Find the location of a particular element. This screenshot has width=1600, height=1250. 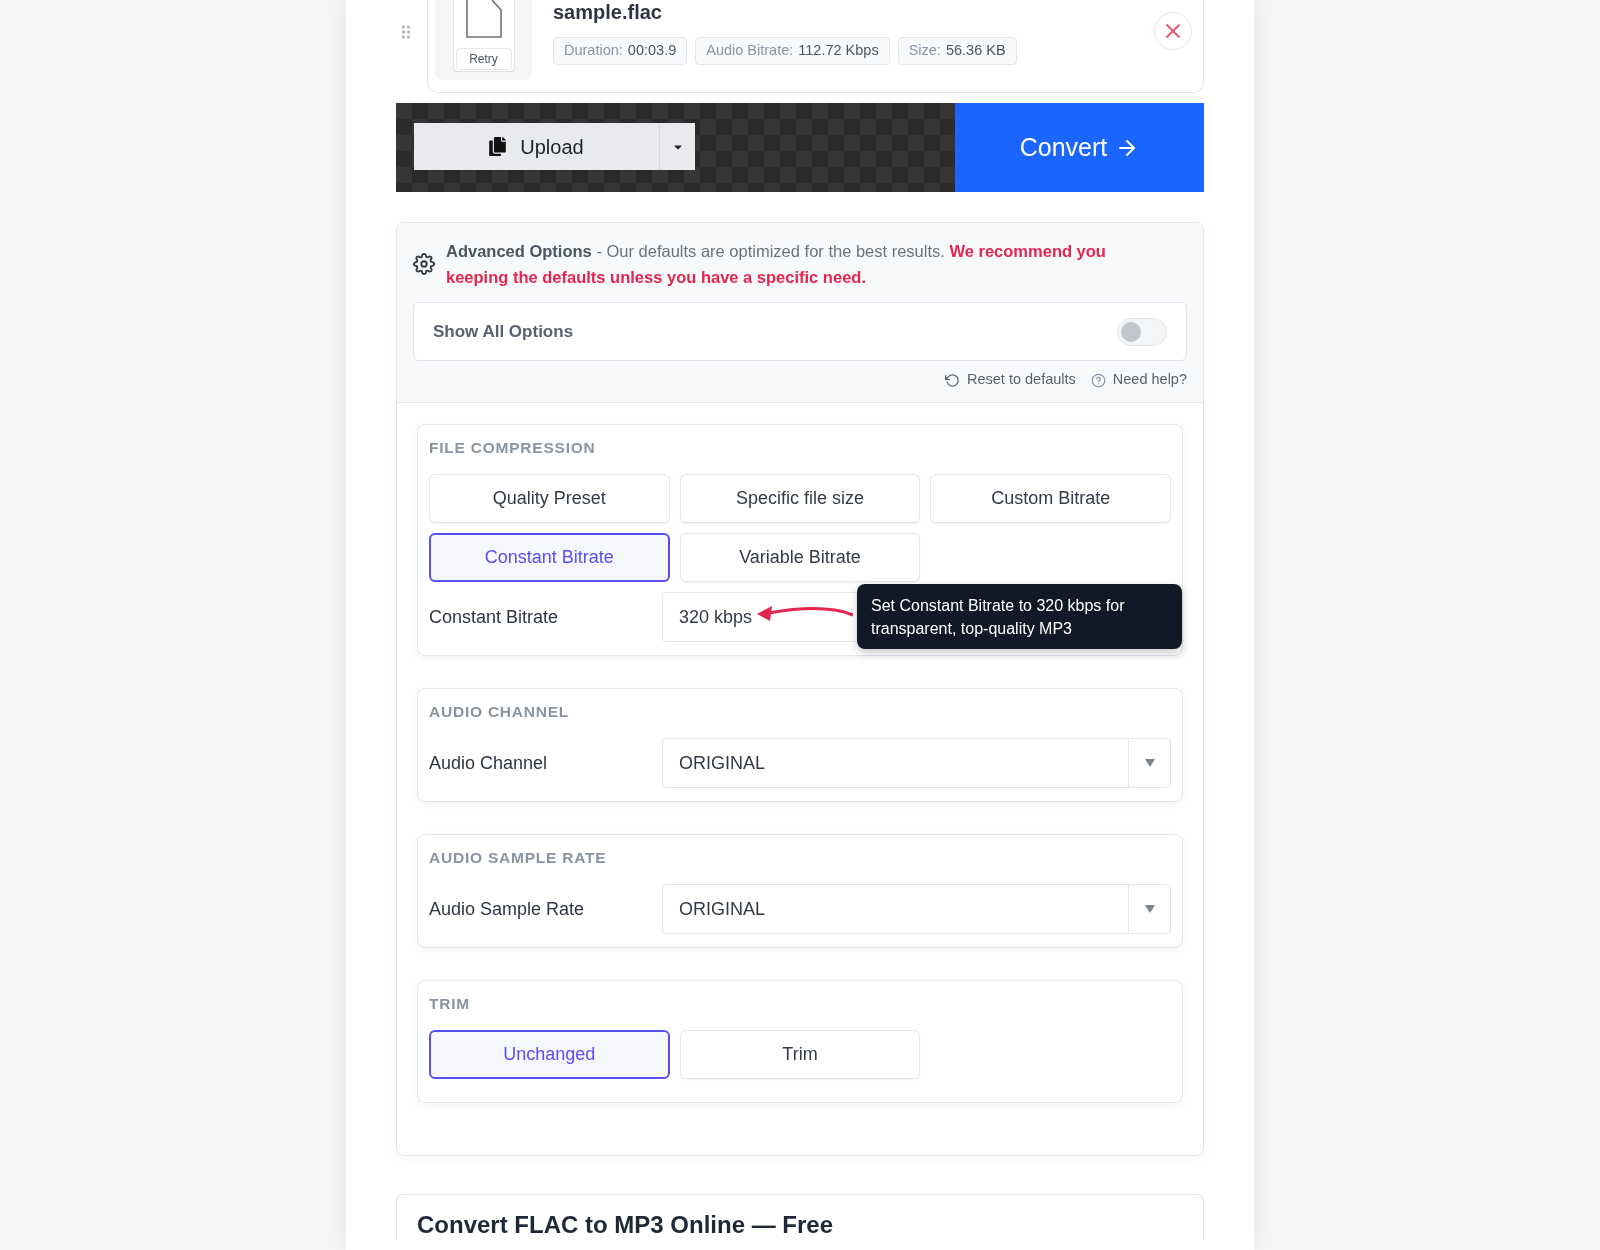

settings-icon is located at coordinates (424, 264).